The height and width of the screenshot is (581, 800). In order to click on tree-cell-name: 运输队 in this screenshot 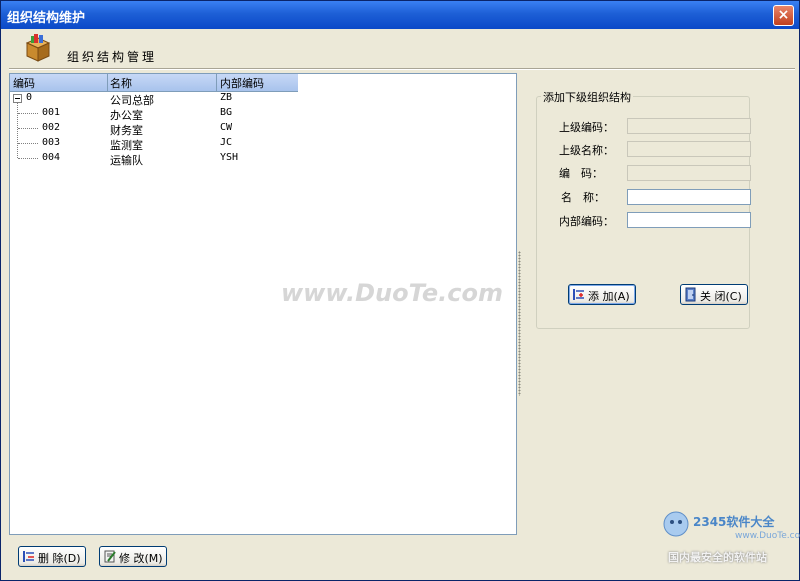, I will do `click(126, 160)`.